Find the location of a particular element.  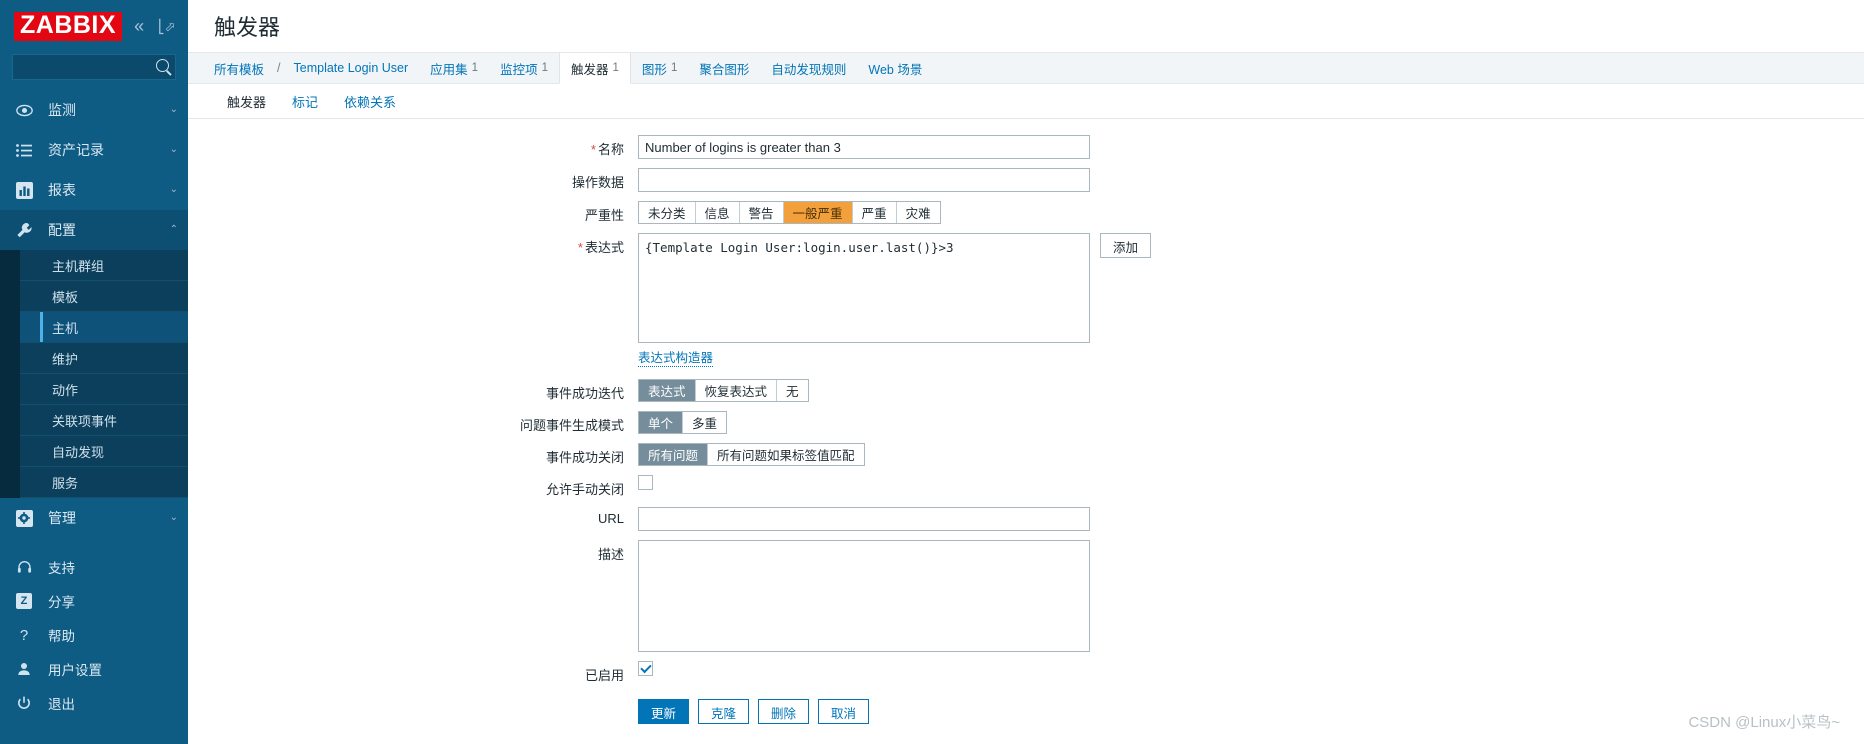

sidebar-item-label: 分享 is located at coordinates (61, 602).